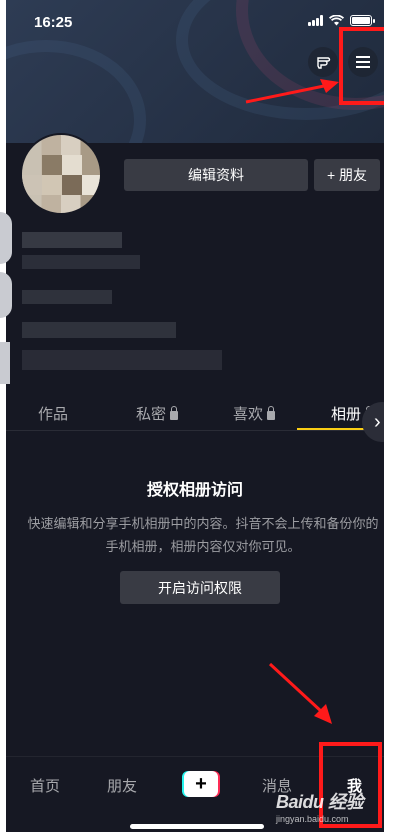 The image size is (393, 832). I want to click on annotation-arrow-bottom, so click(300, 693).